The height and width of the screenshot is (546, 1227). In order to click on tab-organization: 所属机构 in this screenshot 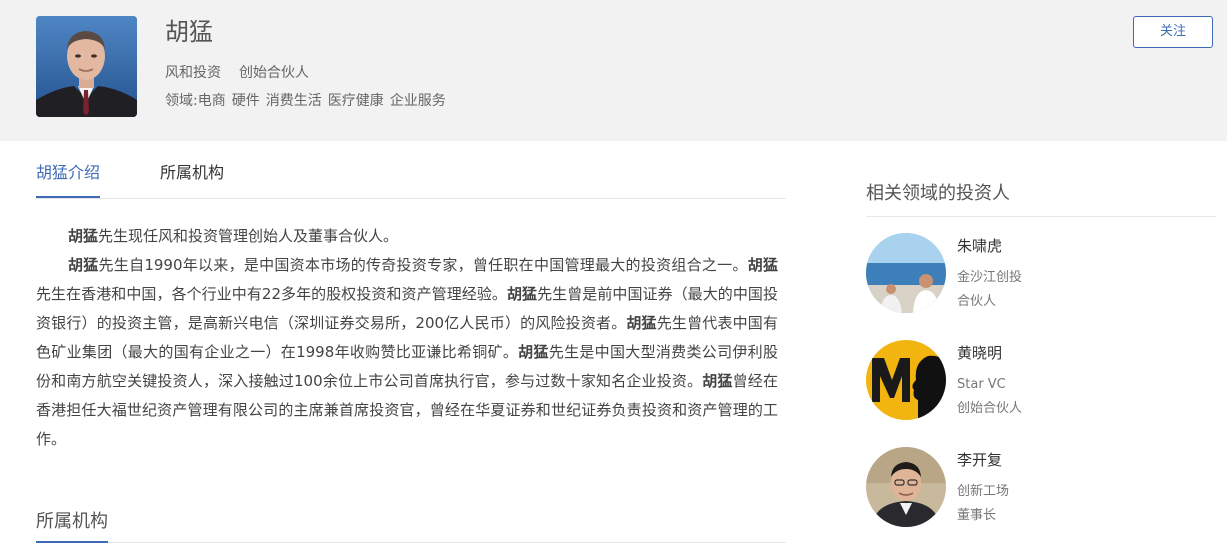, I will do `click(192, 173)`.